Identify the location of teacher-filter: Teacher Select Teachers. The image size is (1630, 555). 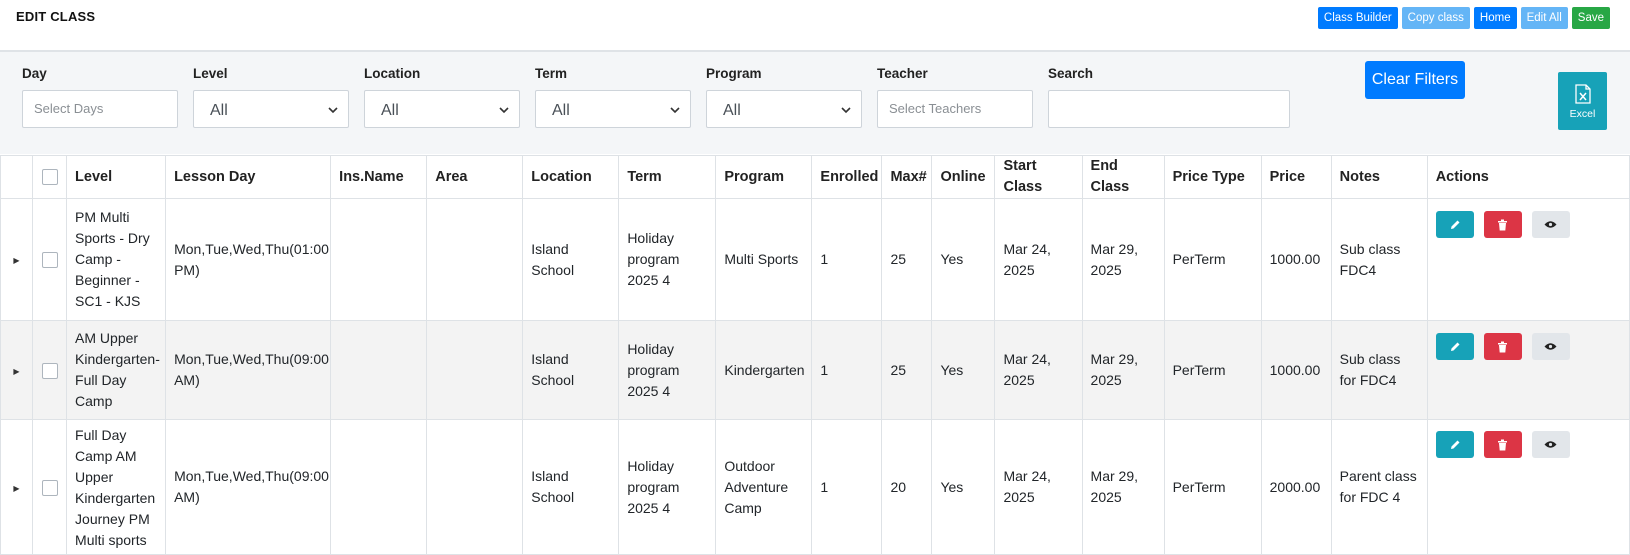
(955, 97).